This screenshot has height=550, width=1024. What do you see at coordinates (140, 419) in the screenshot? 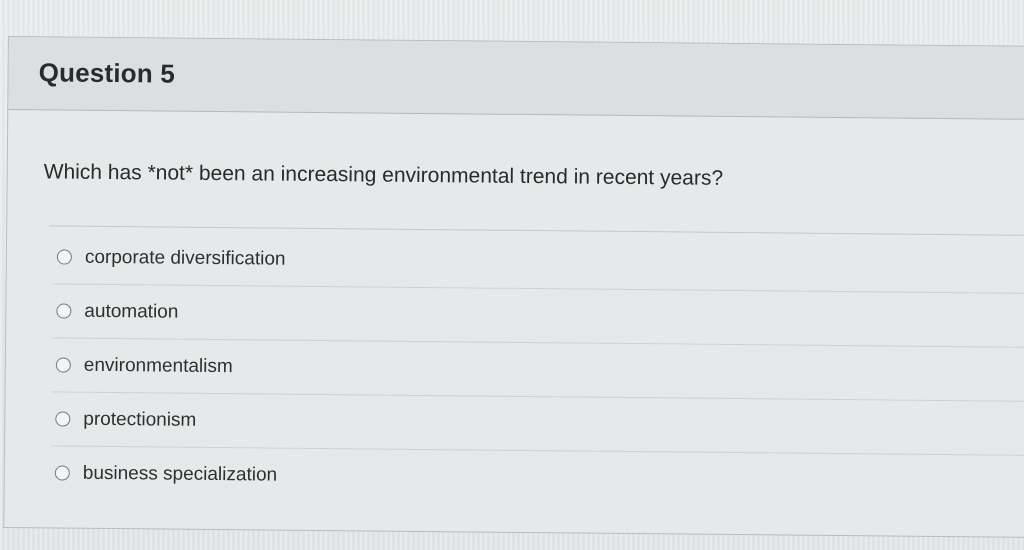
I see `answer-option-label: protectionism` at bounding box center [140, 419].